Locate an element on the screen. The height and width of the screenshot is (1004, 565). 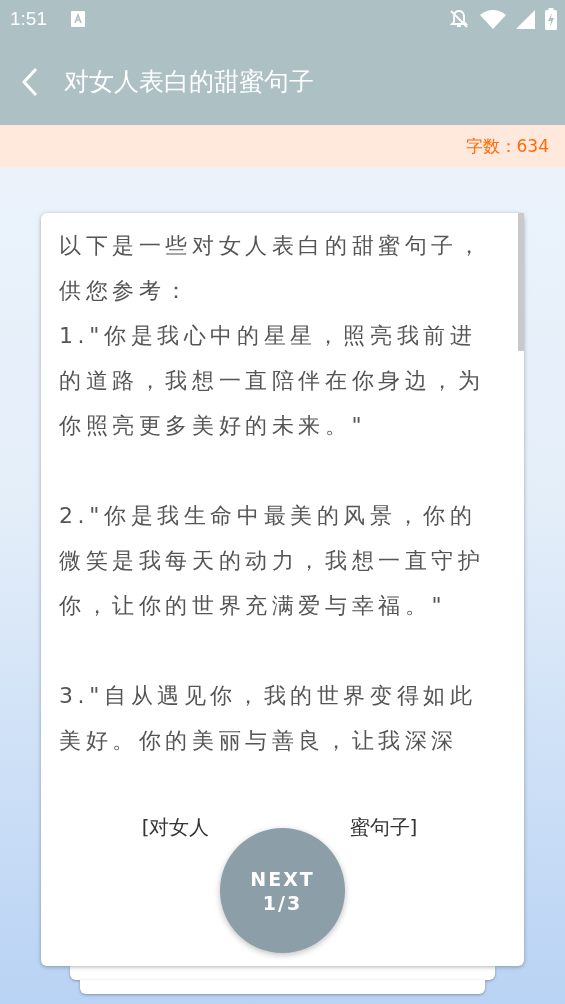
back-icon is located at coordinates (30, 81).